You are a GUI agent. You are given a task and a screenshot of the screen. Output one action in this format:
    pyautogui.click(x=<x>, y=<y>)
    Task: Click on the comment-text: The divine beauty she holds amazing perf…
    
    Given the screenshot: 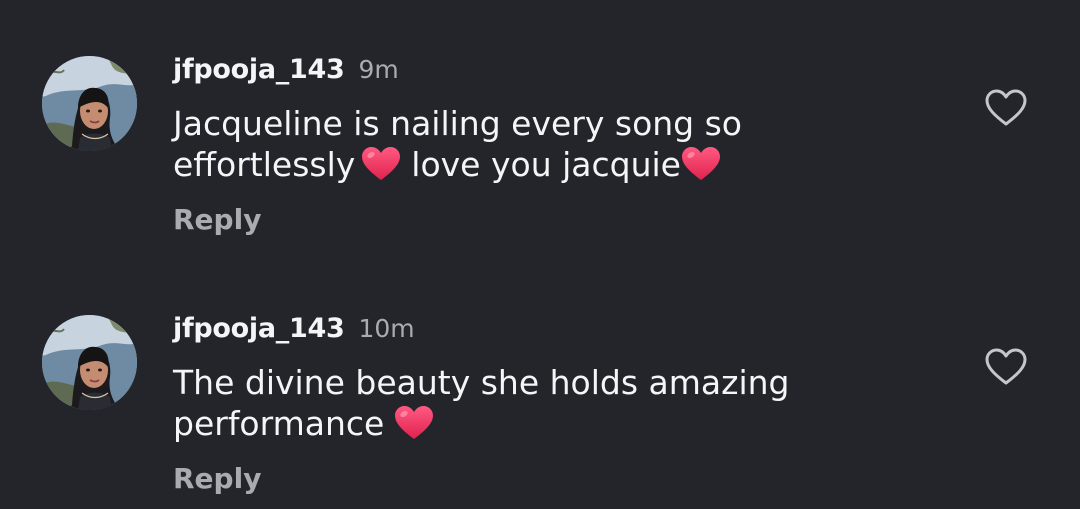 What is the action you would take?
    pyautogui.click(x=553, y=403)
    